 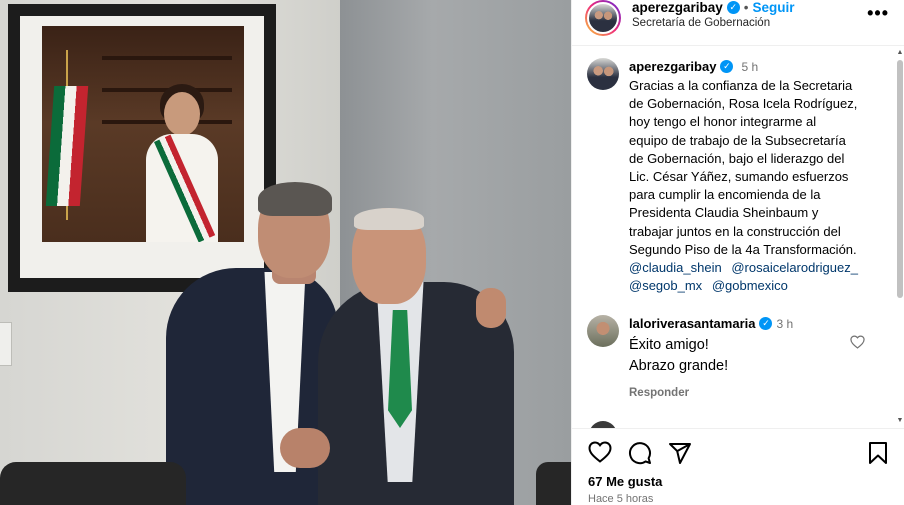 What do you see at coordinates (677, 7) in the screenshot?
I see `author-username: aperezgaribay` at bounding box center [677, 7].